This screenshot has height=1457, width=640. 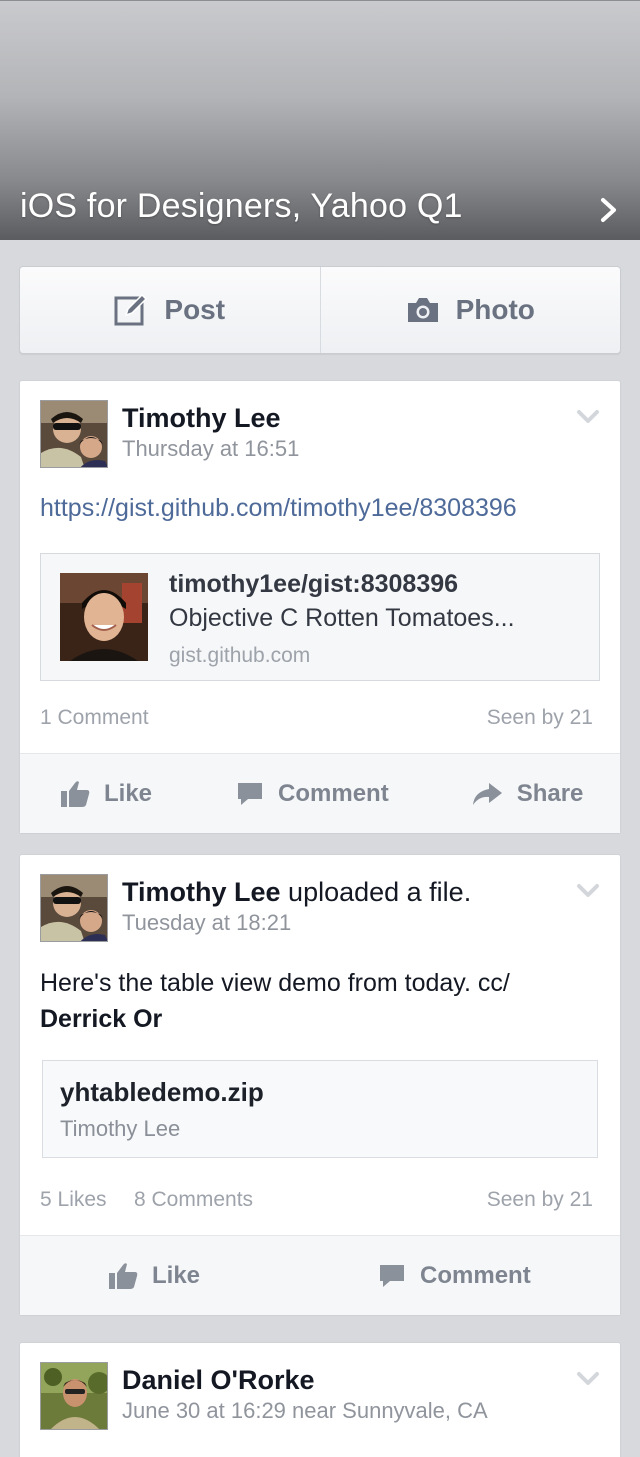 I want to click on camera-icon, so click(x=422, y=310).